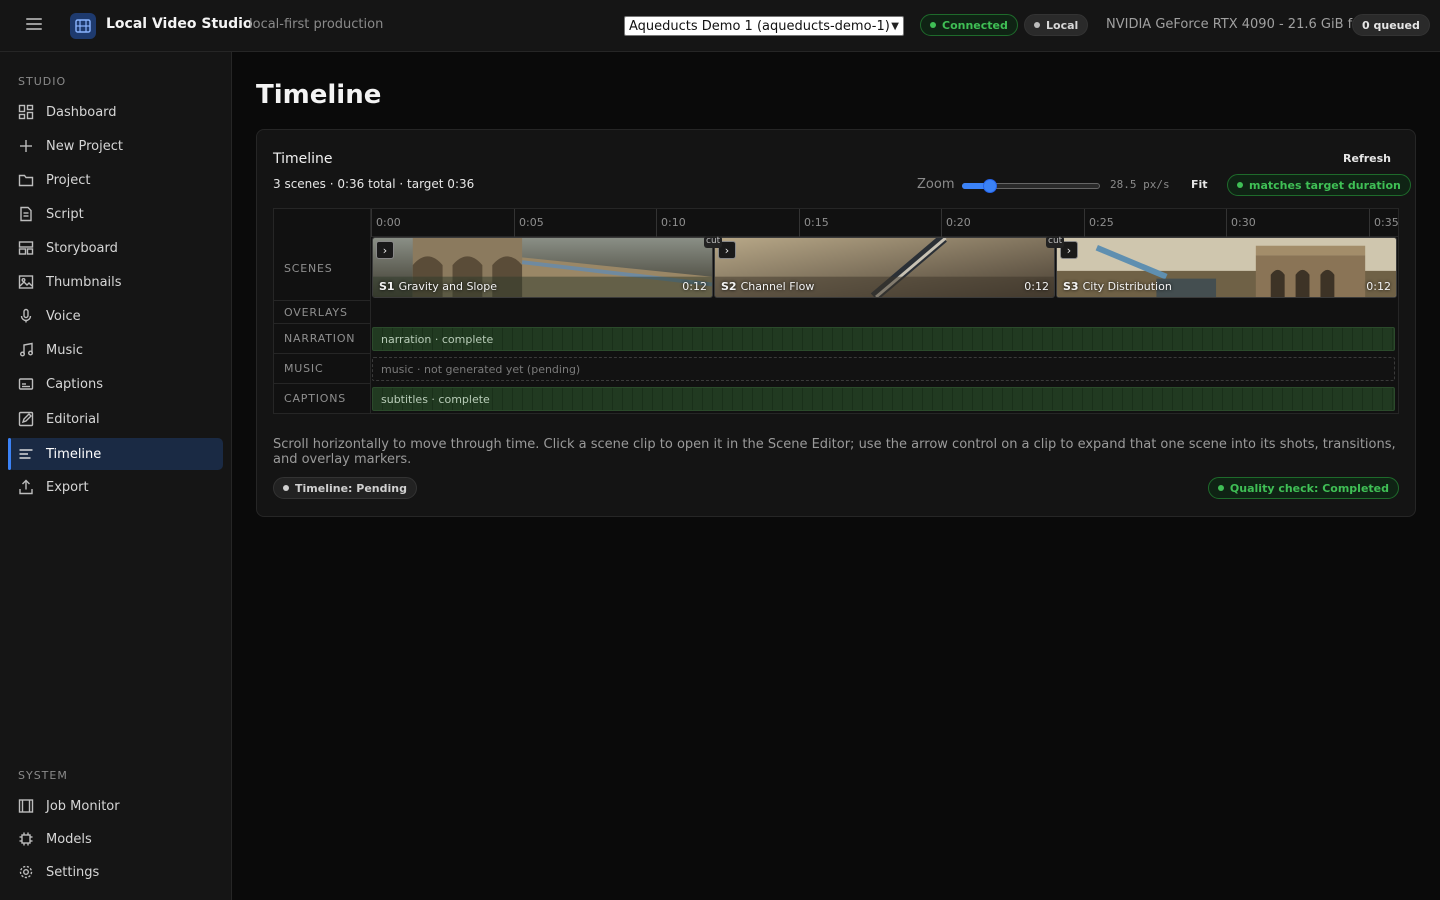 Image resolution: width=1440 pixels, height=900 pixels. I want to click on sidebar-item-thumbnails: Thumbnails, so click(115, 282).